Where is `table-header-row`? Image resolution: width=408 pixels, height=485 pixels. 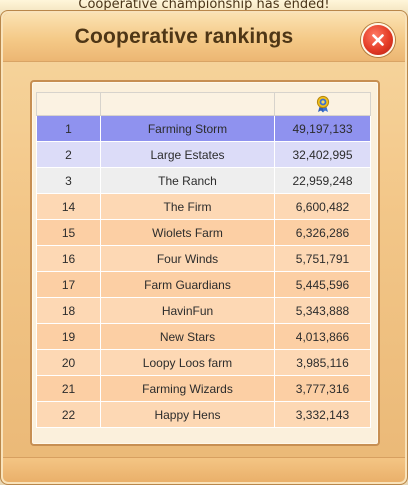 table-header-row is located at coordinates (203, 104).